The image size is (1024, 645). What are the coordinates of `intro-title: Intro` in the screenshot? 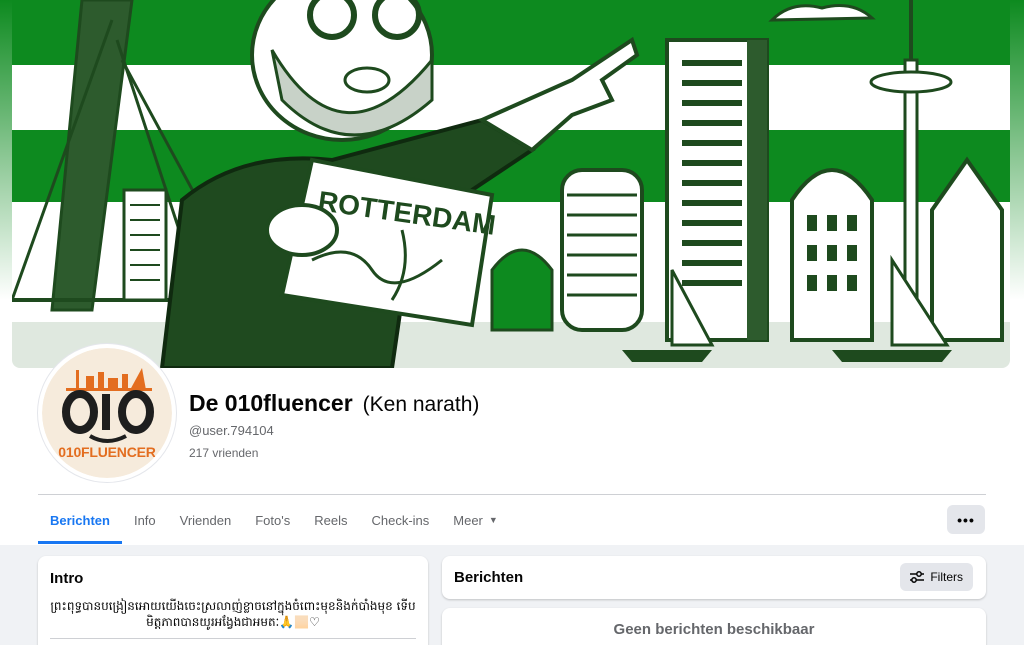 It's located at (67, 578).